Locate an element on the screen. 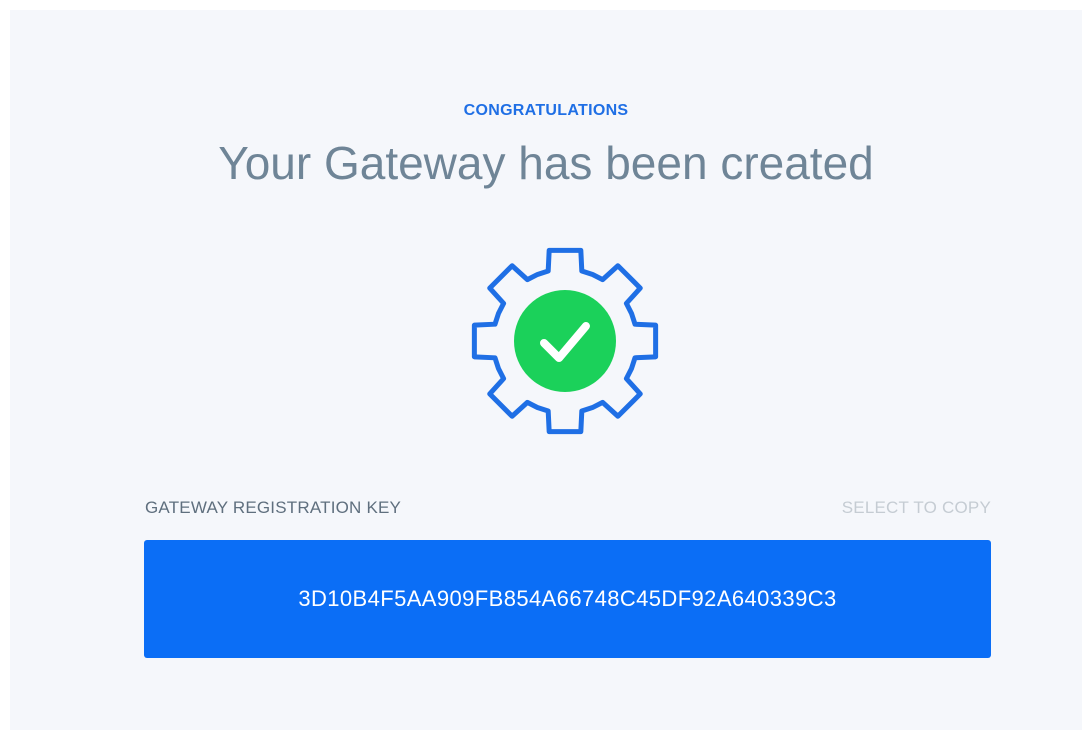 Image resolution: width=1087 pixels, height=739 pixels. registration-key-box: 3D10B4F5AA909FB854A66748C45DF92A640339C3 is located at coordinates (567, 599).